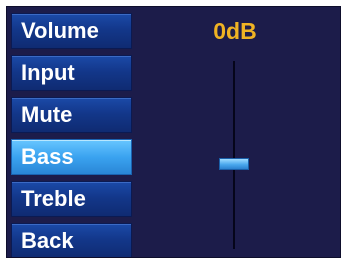  What do you see at coordinates (234, 164) in the screenshot?
I see `bass-slider-thumb` at bounding box center [234, 164].